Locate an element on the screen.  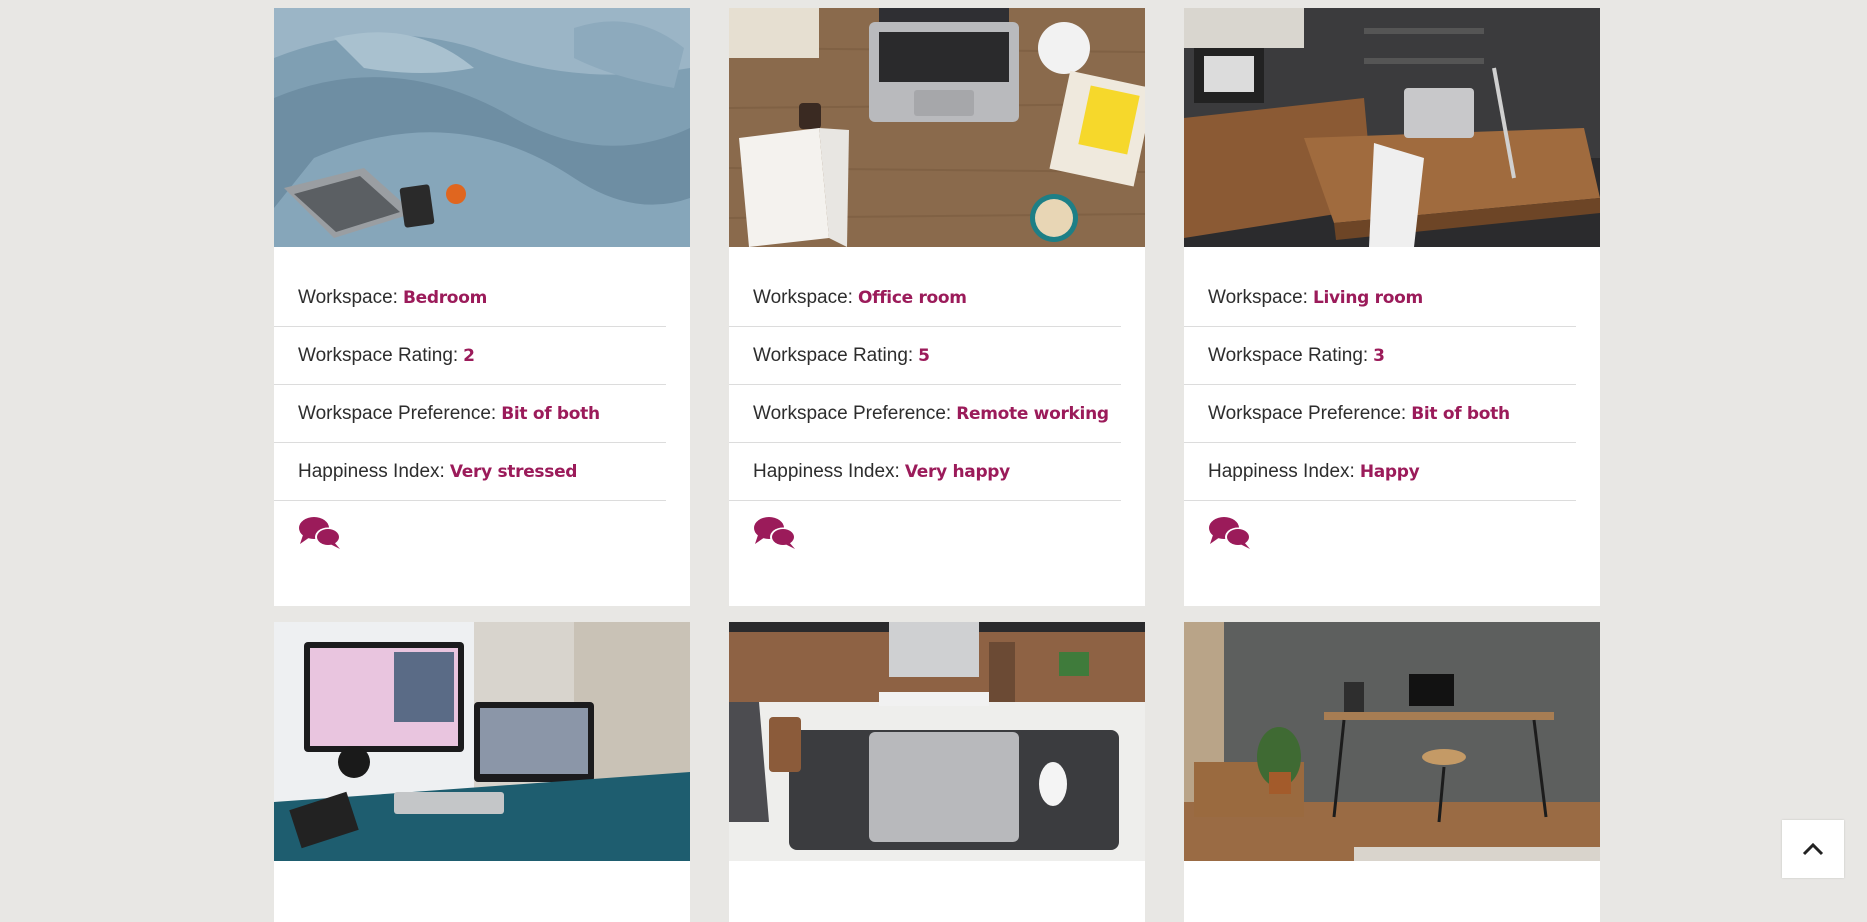
happiness-row: Happiness Index: Very stressed is located at coordinates (470, 472).